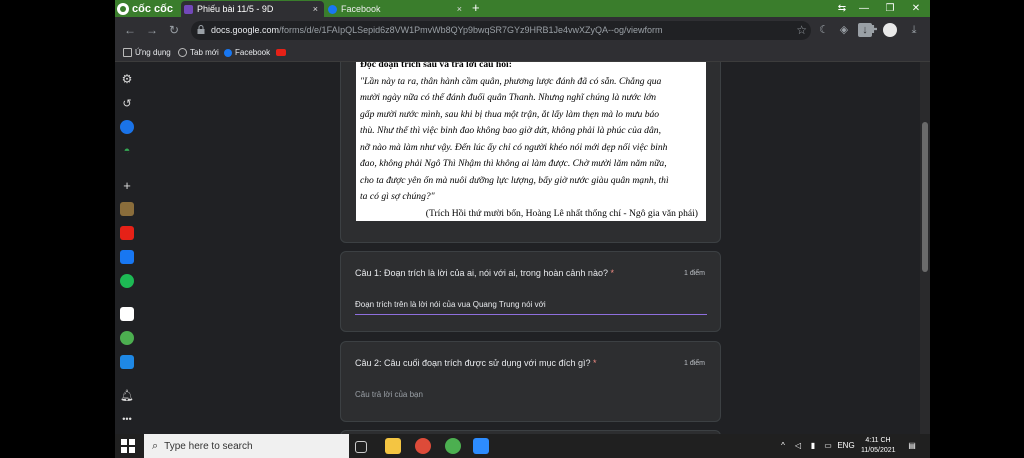 This screenshot has width=1024, height=458. I want to click on tray-chevron-icon: ^, so click(783, 446).